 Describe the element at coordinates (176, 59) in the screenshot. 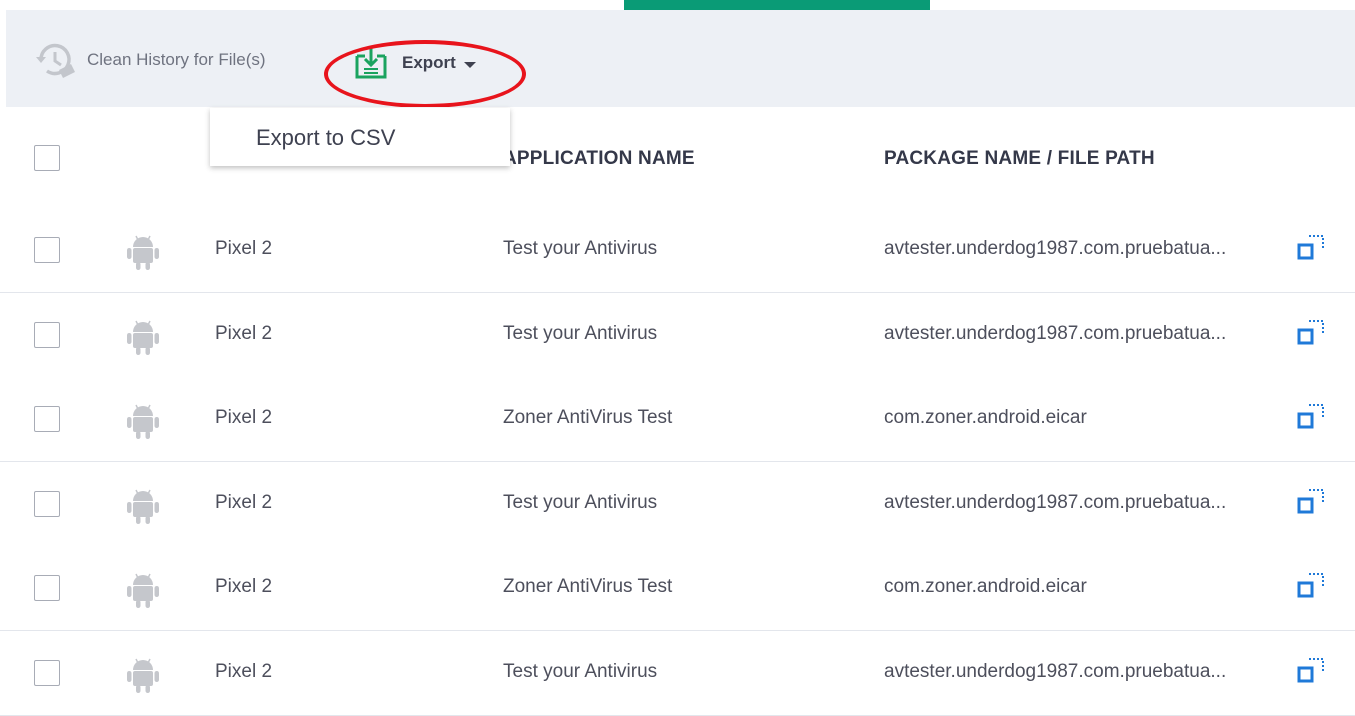

I see `clean-history-label: Clean History for File(s)` at that location.